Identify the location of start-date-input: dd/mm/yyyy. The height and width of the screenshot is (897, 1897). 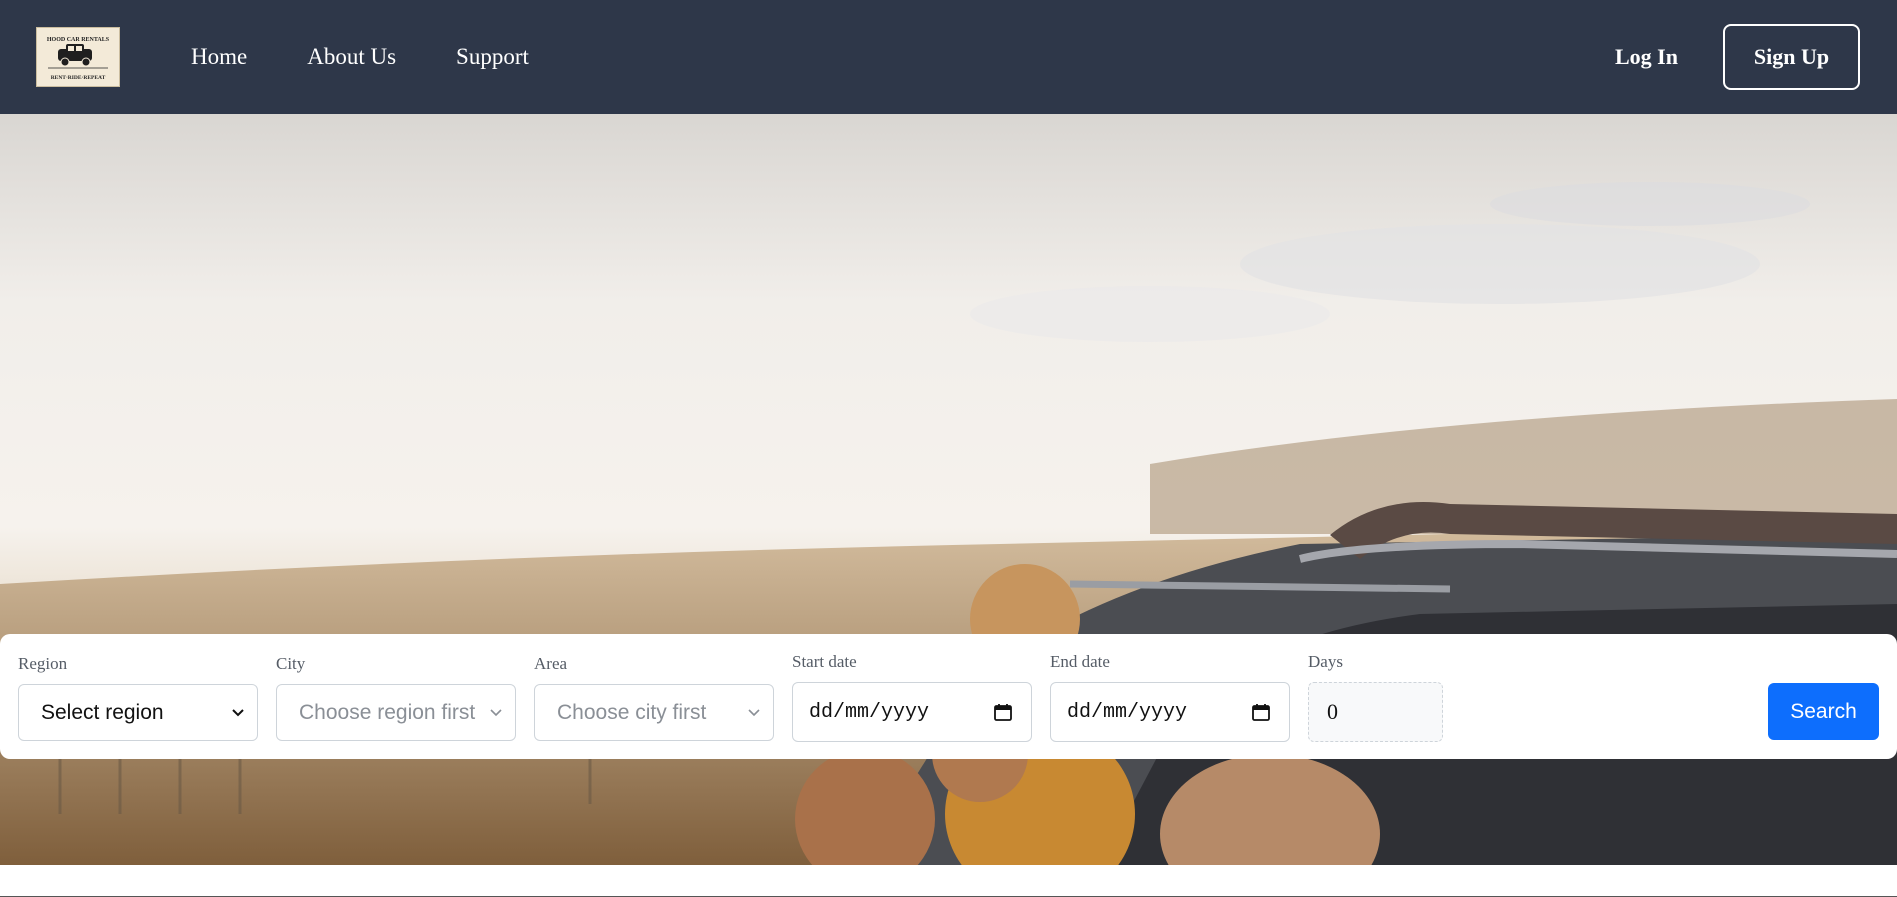
(912, 712).